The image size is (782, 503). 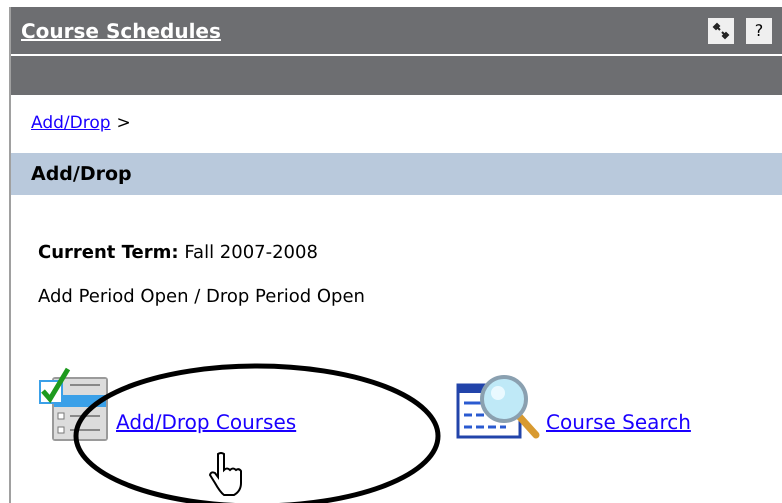 What do you see at coordinates (81, 174) in the screenshot?
I see `section-title: Add/Drop` at bounding box center [81, 174].